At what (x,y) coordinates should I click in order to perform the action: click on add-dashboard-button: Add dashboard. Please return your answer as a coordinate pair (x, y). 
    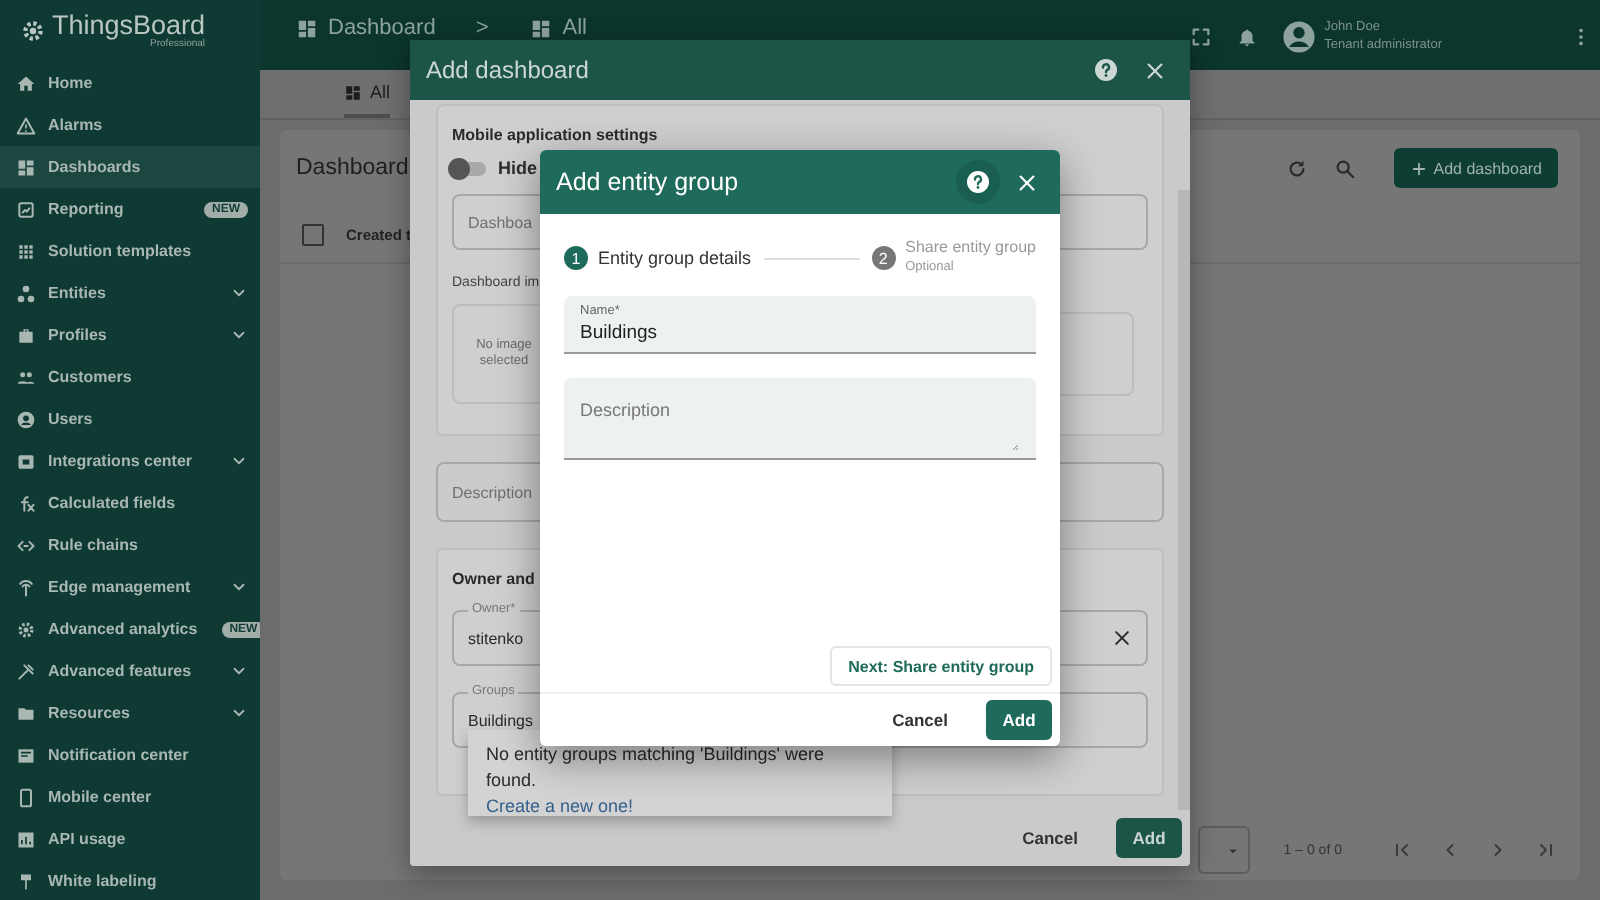
    Looking at the image, I should click on (1475, 168).